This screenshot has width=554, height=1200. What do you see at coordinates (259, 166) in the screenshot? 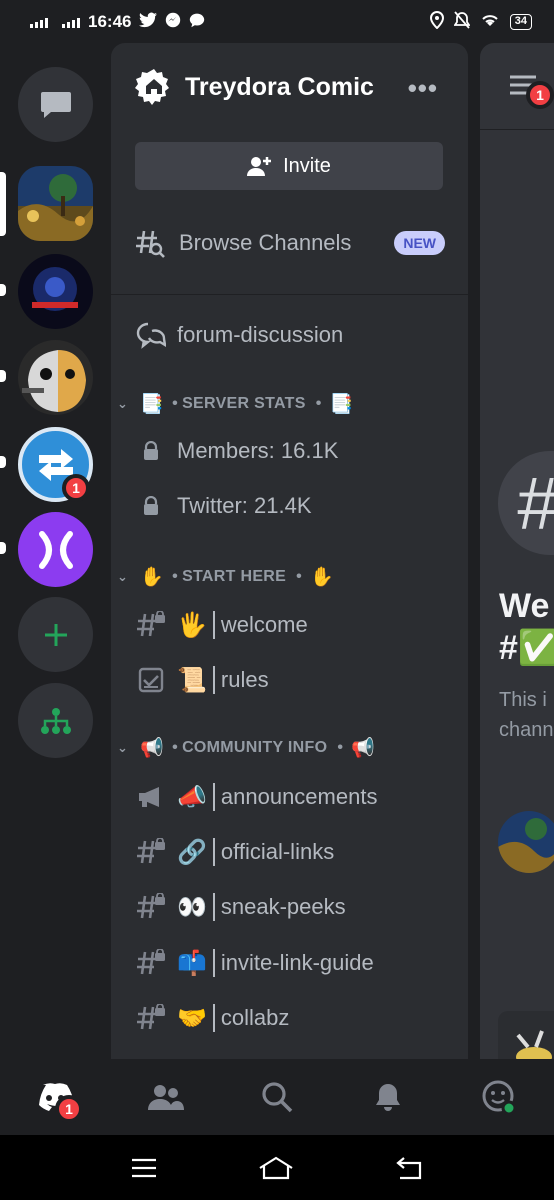
I see `add-user-icon` at bounding box center [259, 166].